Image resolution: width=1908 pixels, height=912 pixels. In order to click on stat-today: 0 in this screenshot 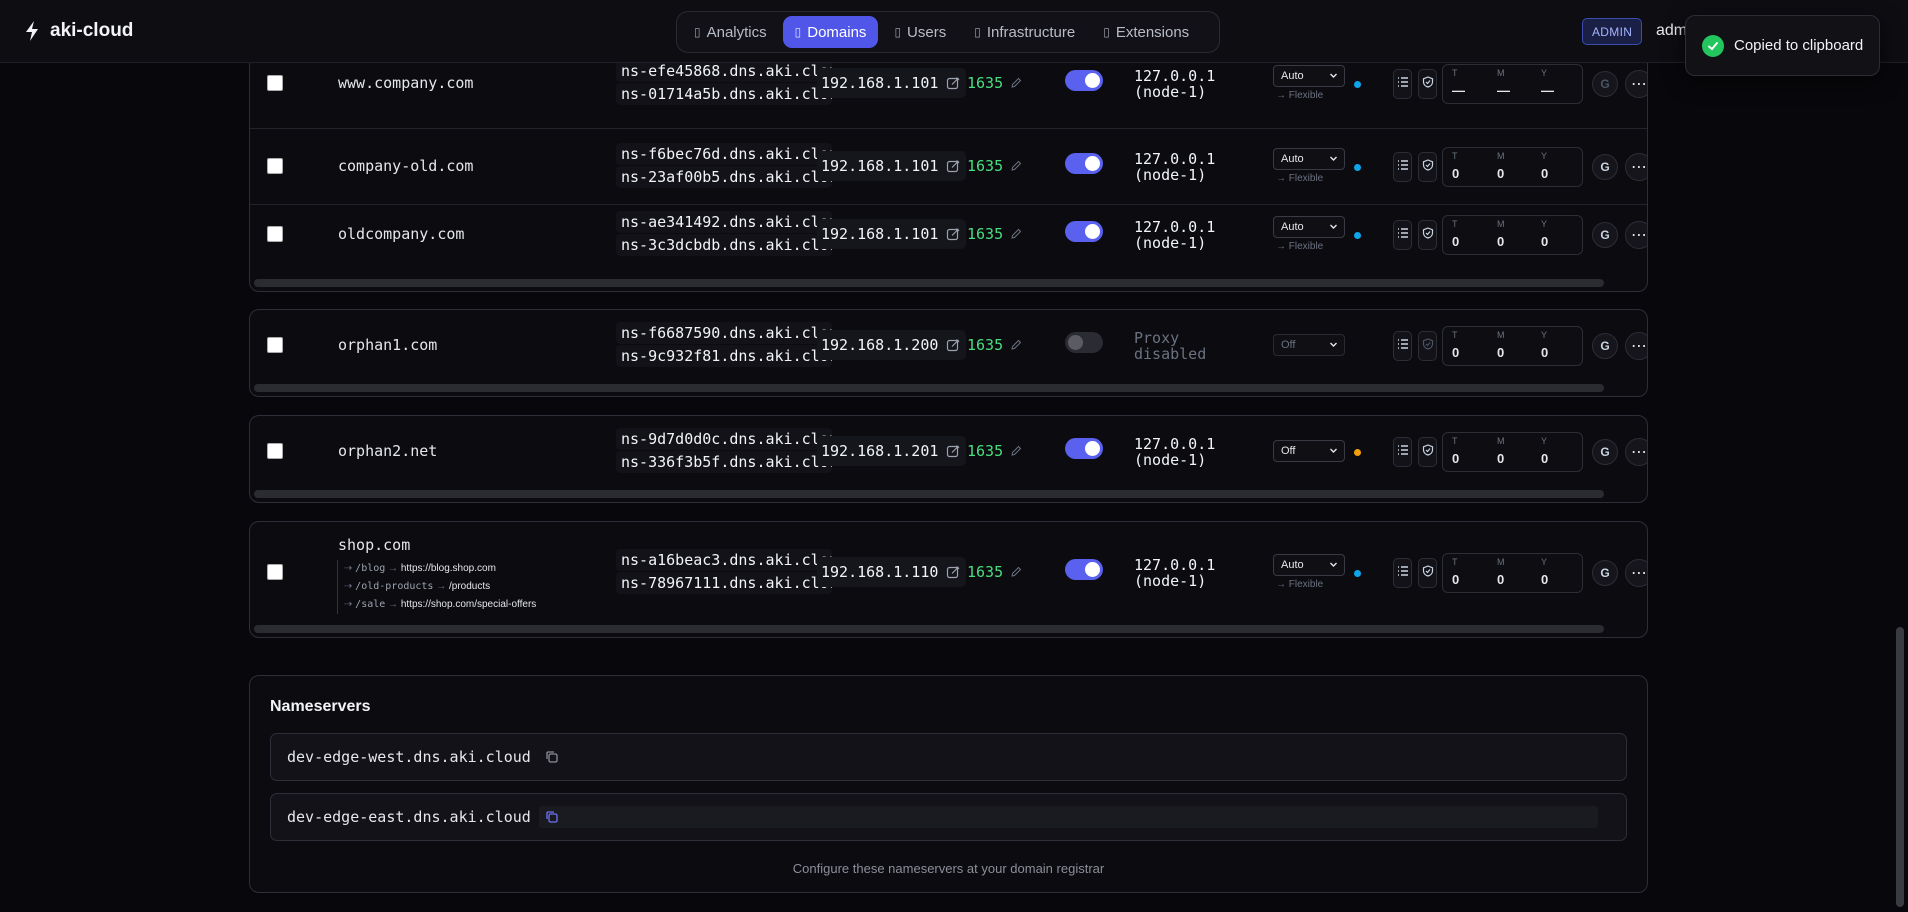, I will do `click(1456, 579)`.